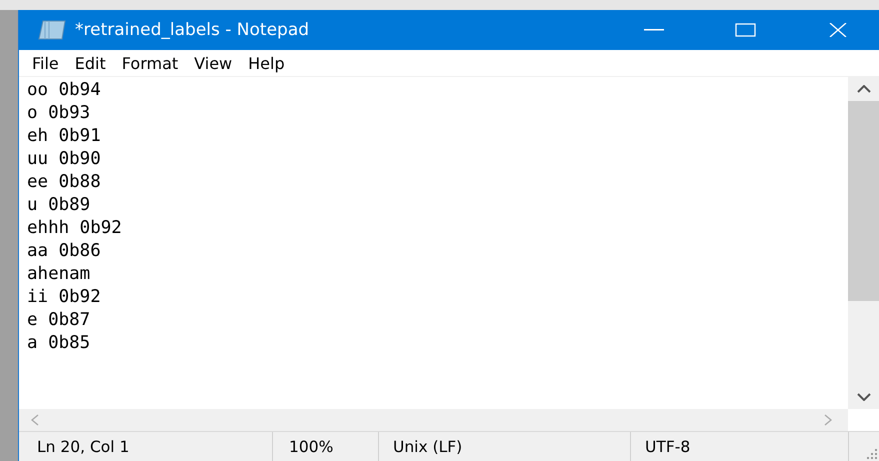  I want to click on text-line: u 0b89, so click(58, 205).